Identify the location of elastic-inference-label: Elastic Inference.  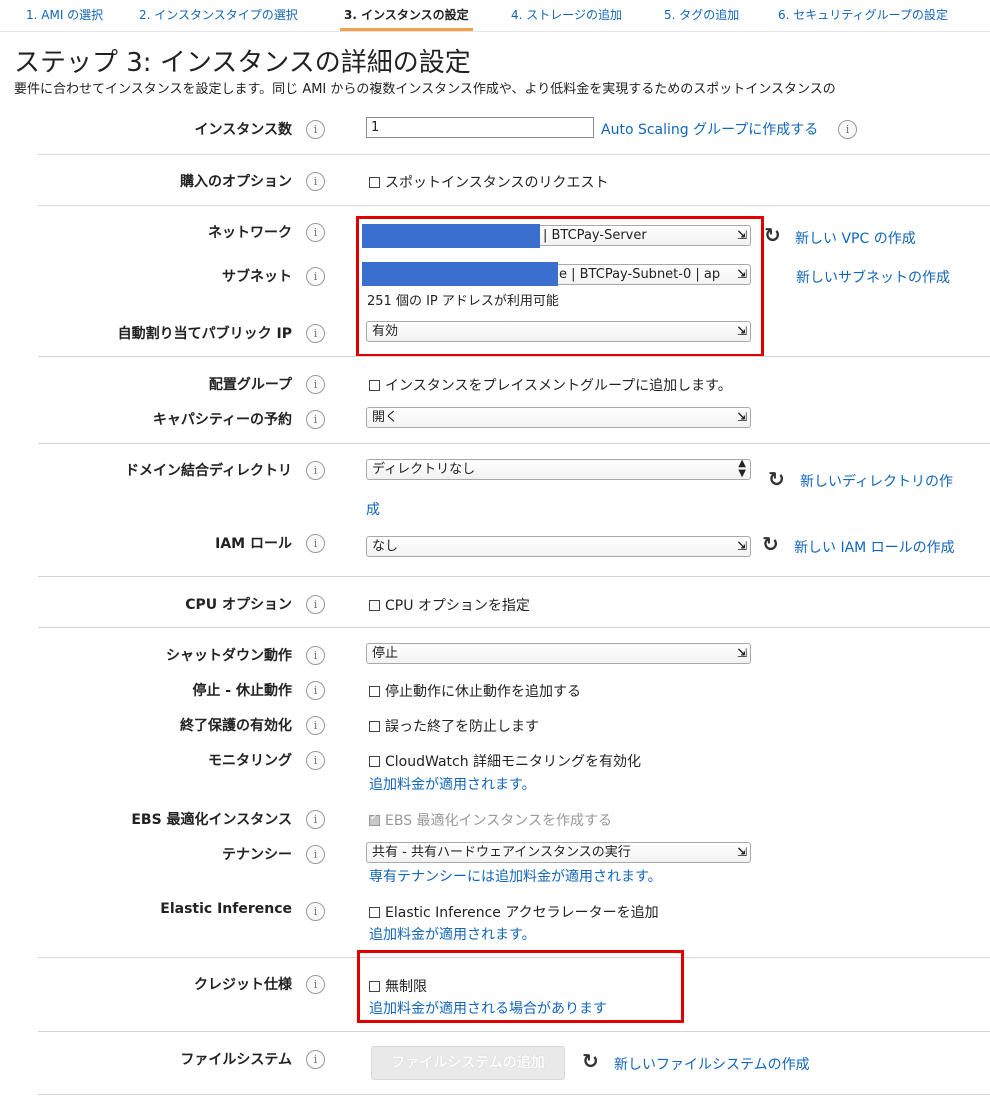
(226, 909).